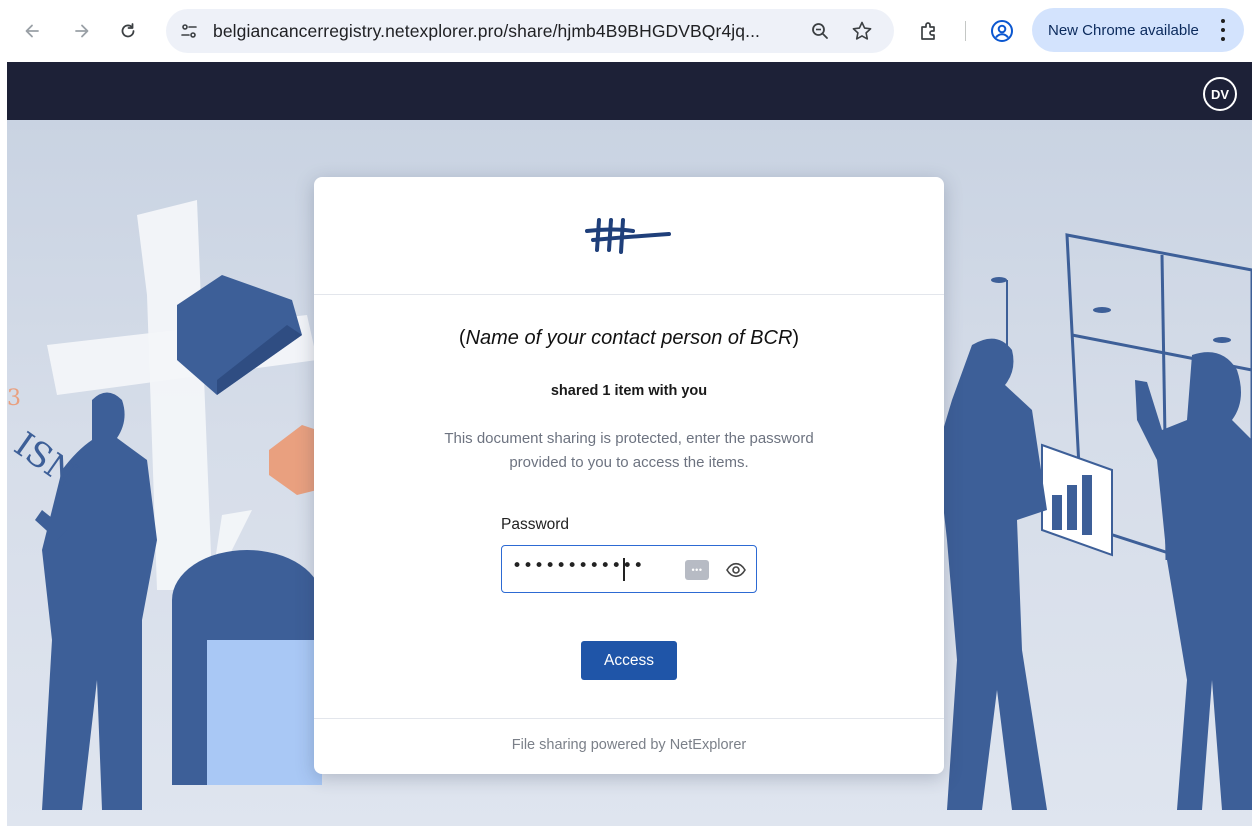 This screenshot has height=826, width=1259. I want to click on toolbar-divider, so click(965, 31).